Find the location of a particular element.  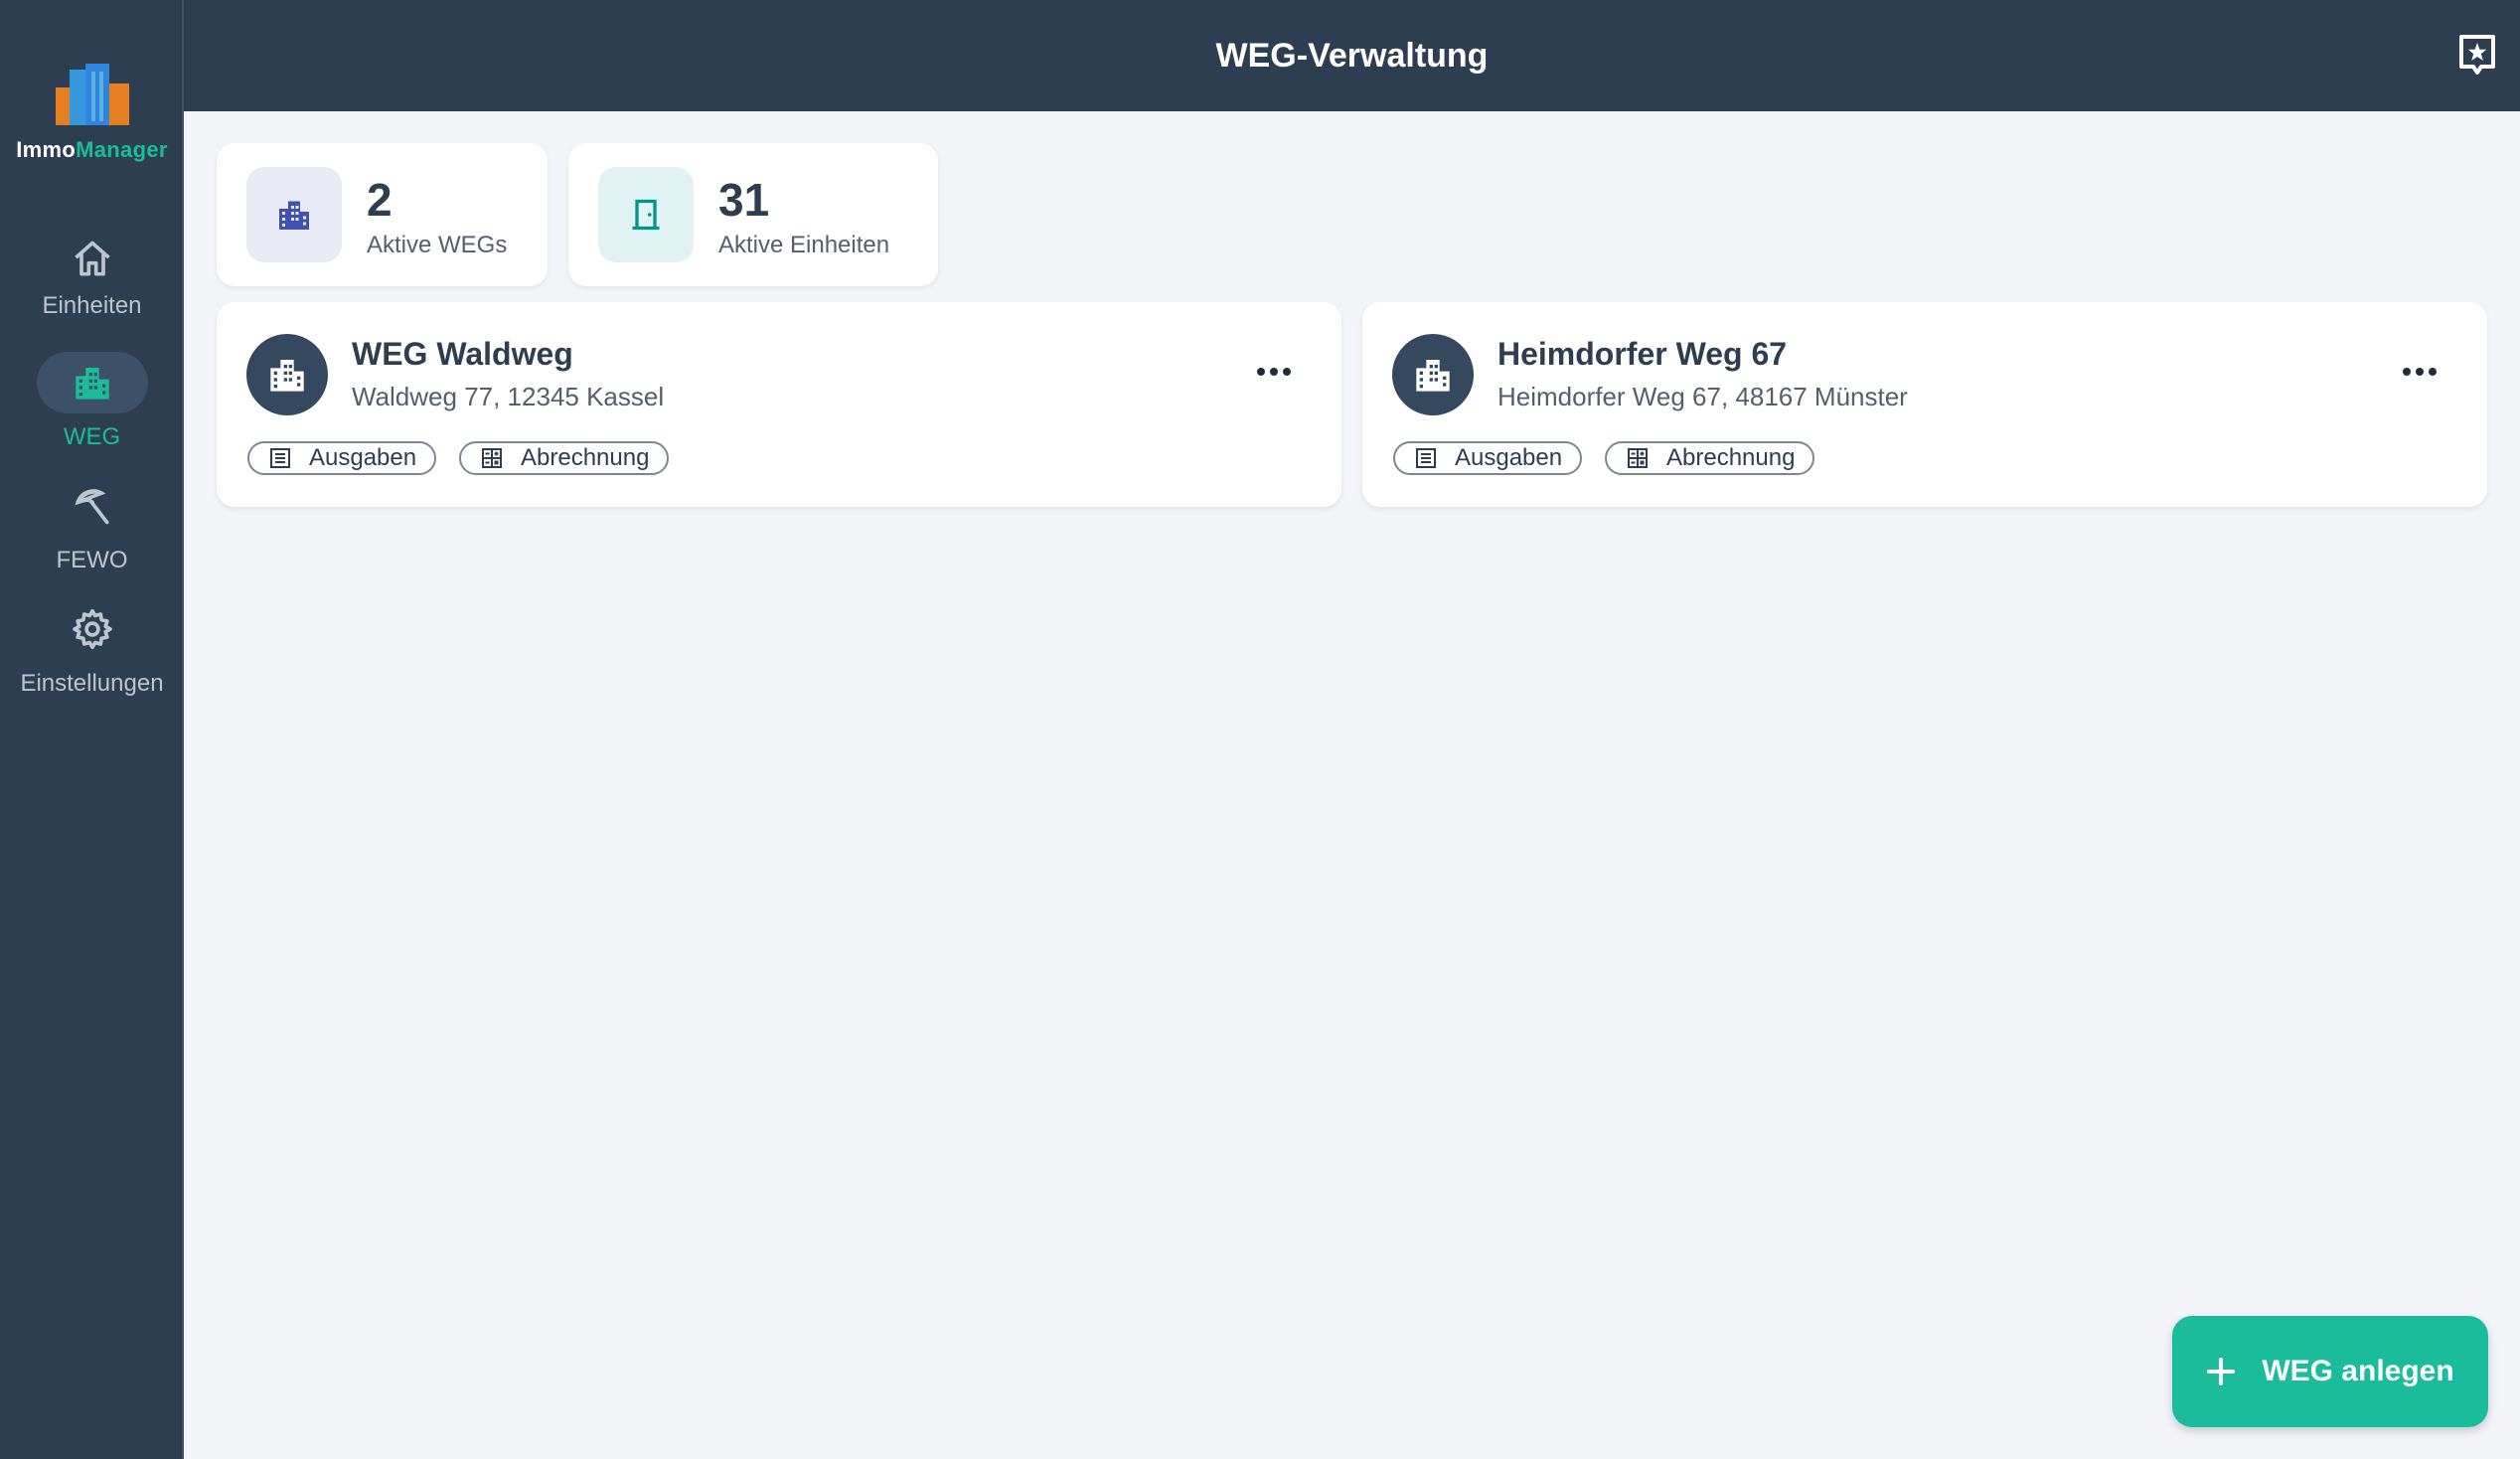

sidebar-item-weg: WEG is located at coordinates (92, 401).